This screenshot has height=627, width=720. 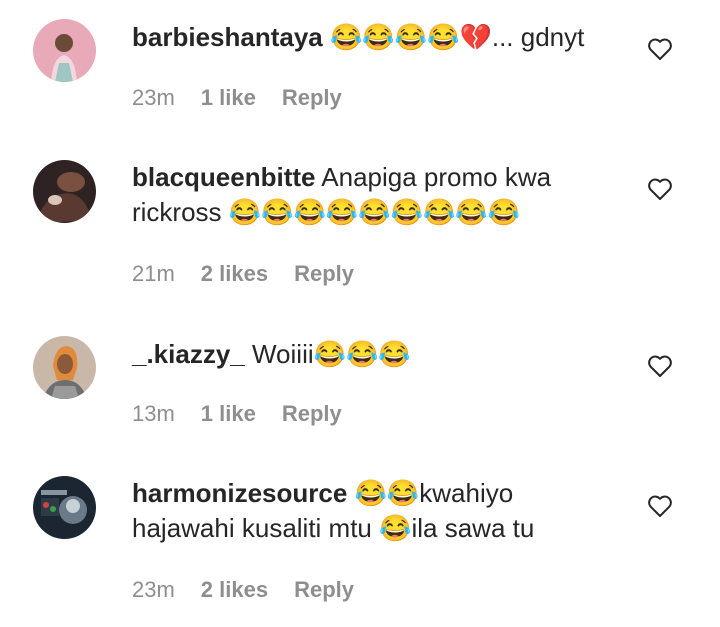 What do you see at coordinates (239, 493) in the screenshot?
I see `comment-username: harmonizesource` at bounding box center [239, 493].